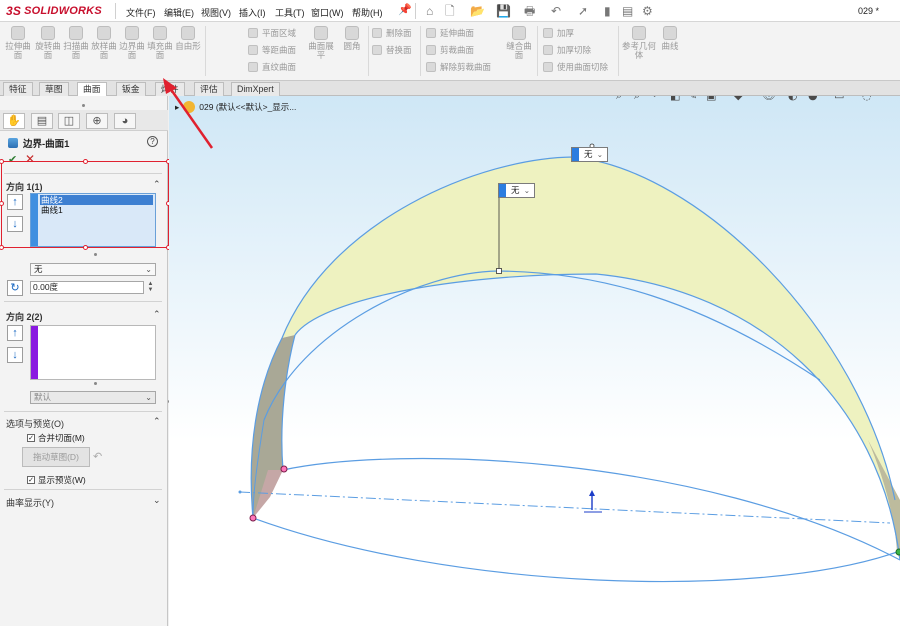  Describe the element at coordinates (160, 33) in the screenshot. I see `fill-surface-icon` at that location.